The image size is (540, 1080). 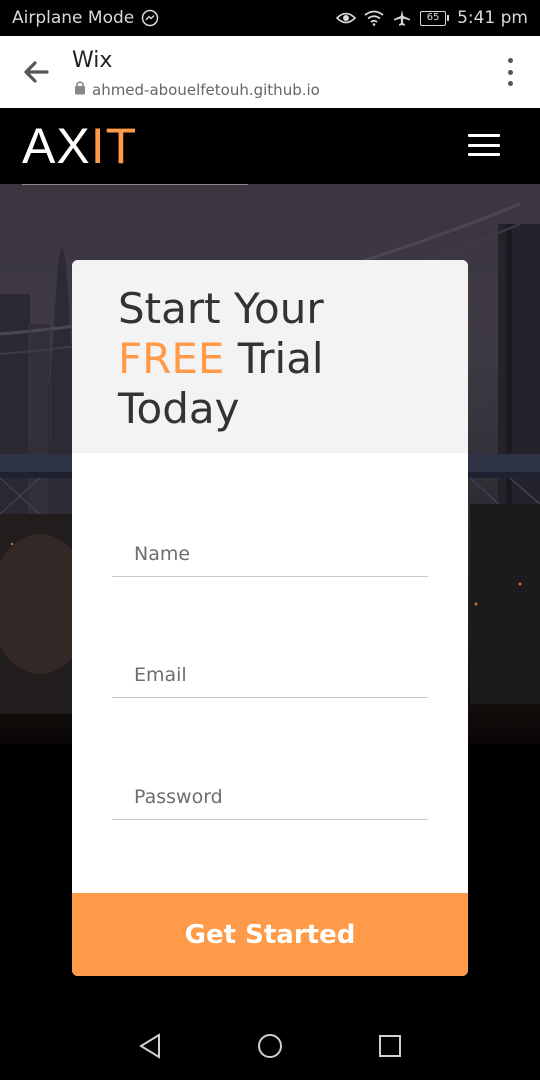 I want to click on hamburger-icon, so click(x=484, y=145).